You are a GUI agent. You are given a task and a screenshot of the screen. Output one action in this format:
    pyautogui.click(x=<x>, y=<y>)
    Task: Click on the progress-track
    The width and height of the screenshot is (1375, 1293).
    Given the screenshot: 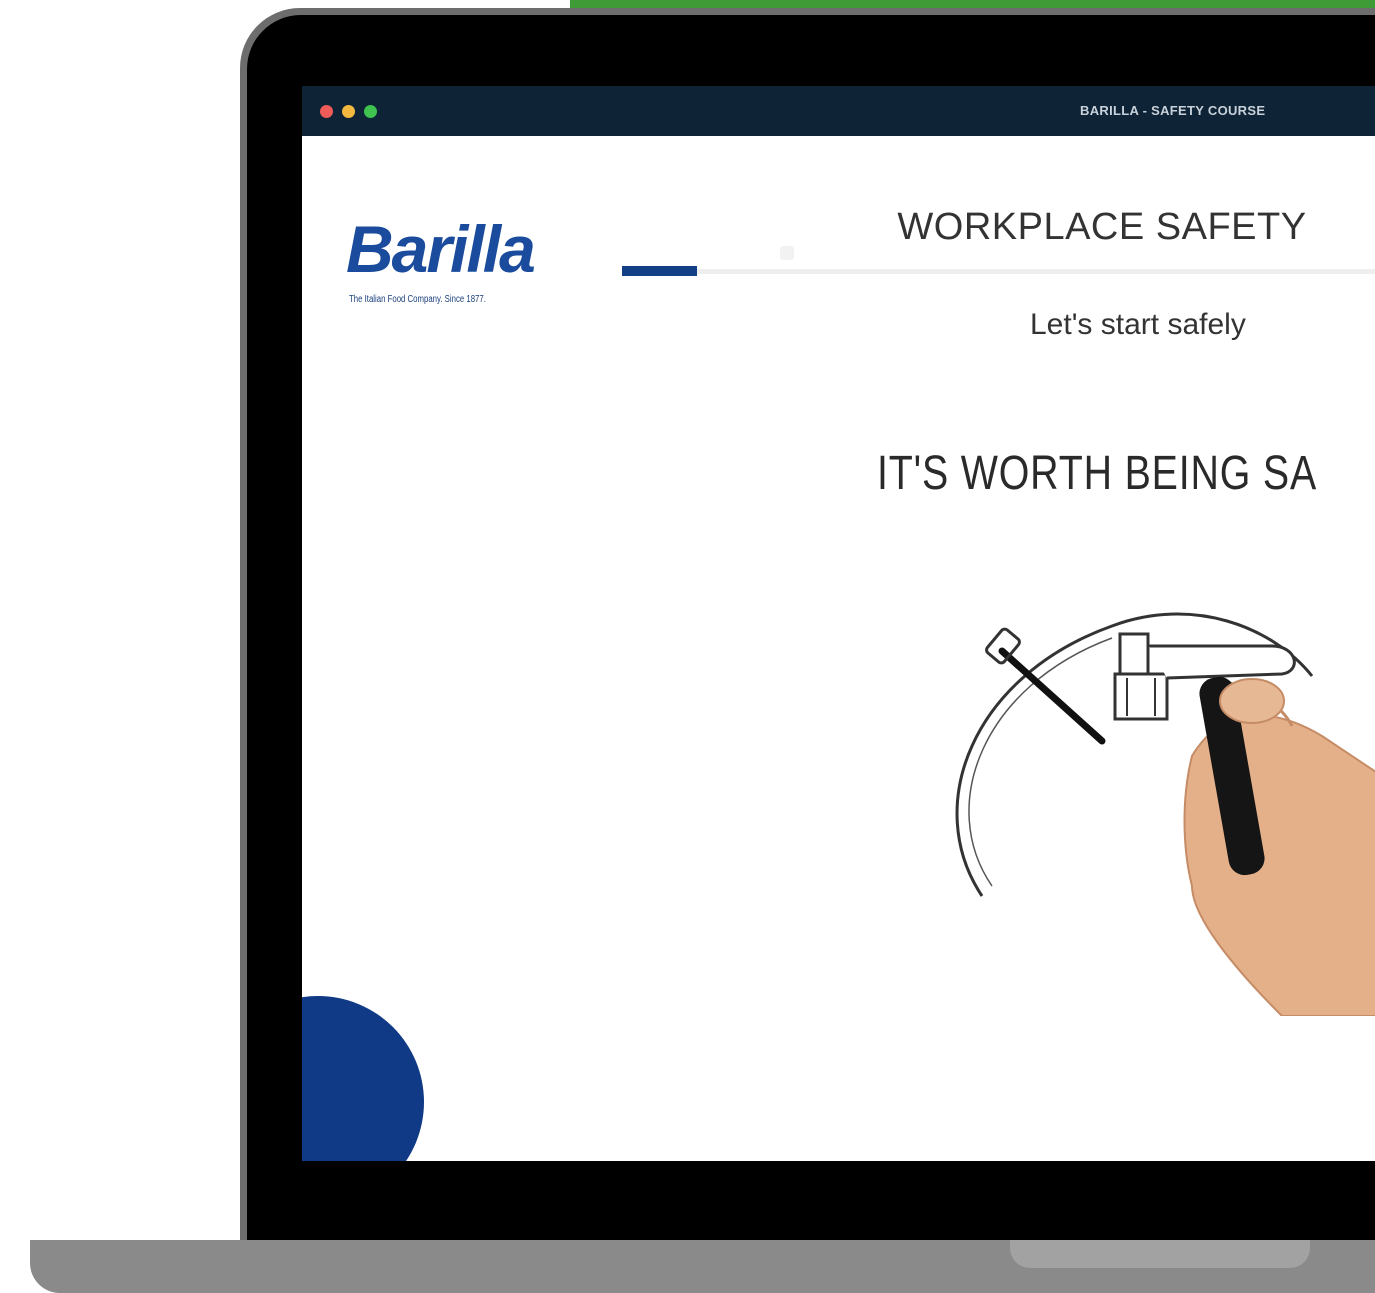 What is the action you would take?
    pyautogui.click(x=1036, y=271)
    